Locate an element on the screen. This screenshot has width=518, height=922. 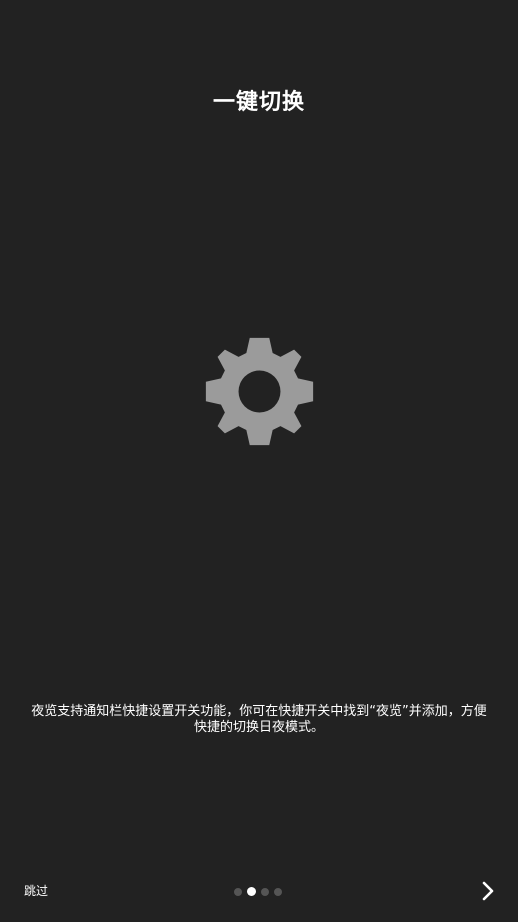
page-indicator is located at coordinates (258, 891).